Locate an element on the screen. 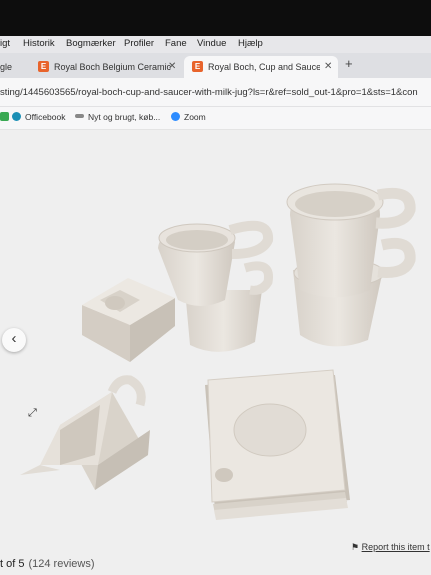 The height and width of the screenshot is (575, 431). new-tab-button: + is located at coordinates (349, 63).